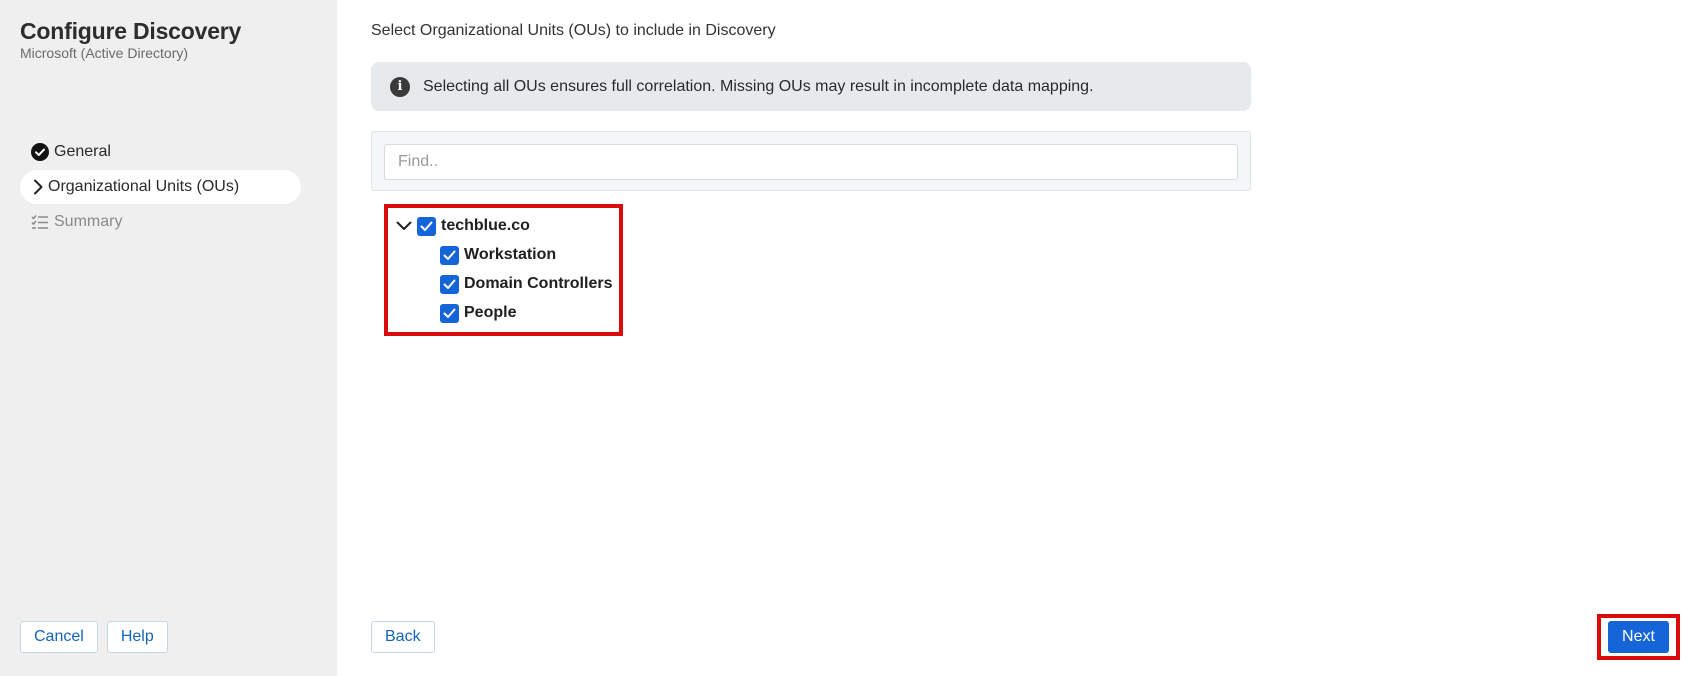  I want to click on tree-node: People, so click(478, 313).